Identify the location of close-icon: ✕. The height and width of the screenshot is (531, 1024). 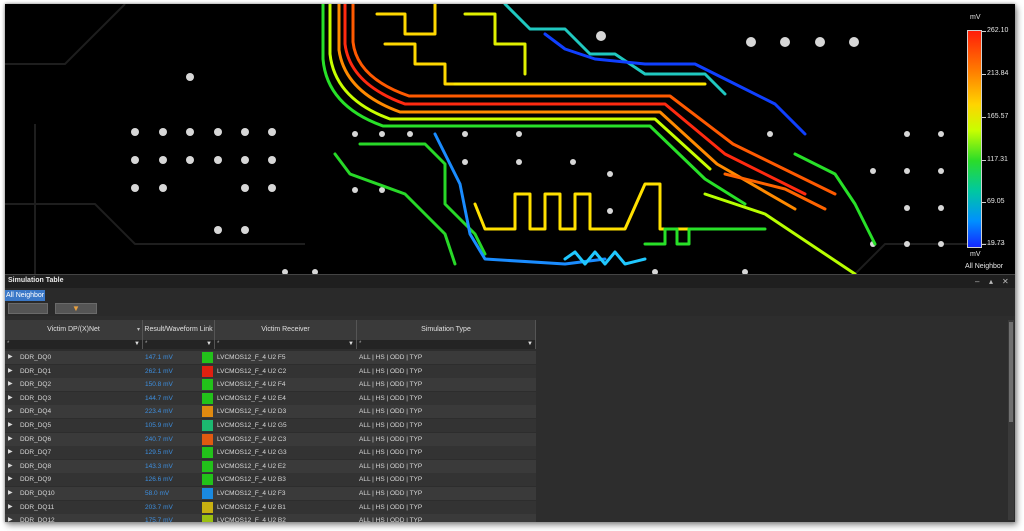
(1005, 281).